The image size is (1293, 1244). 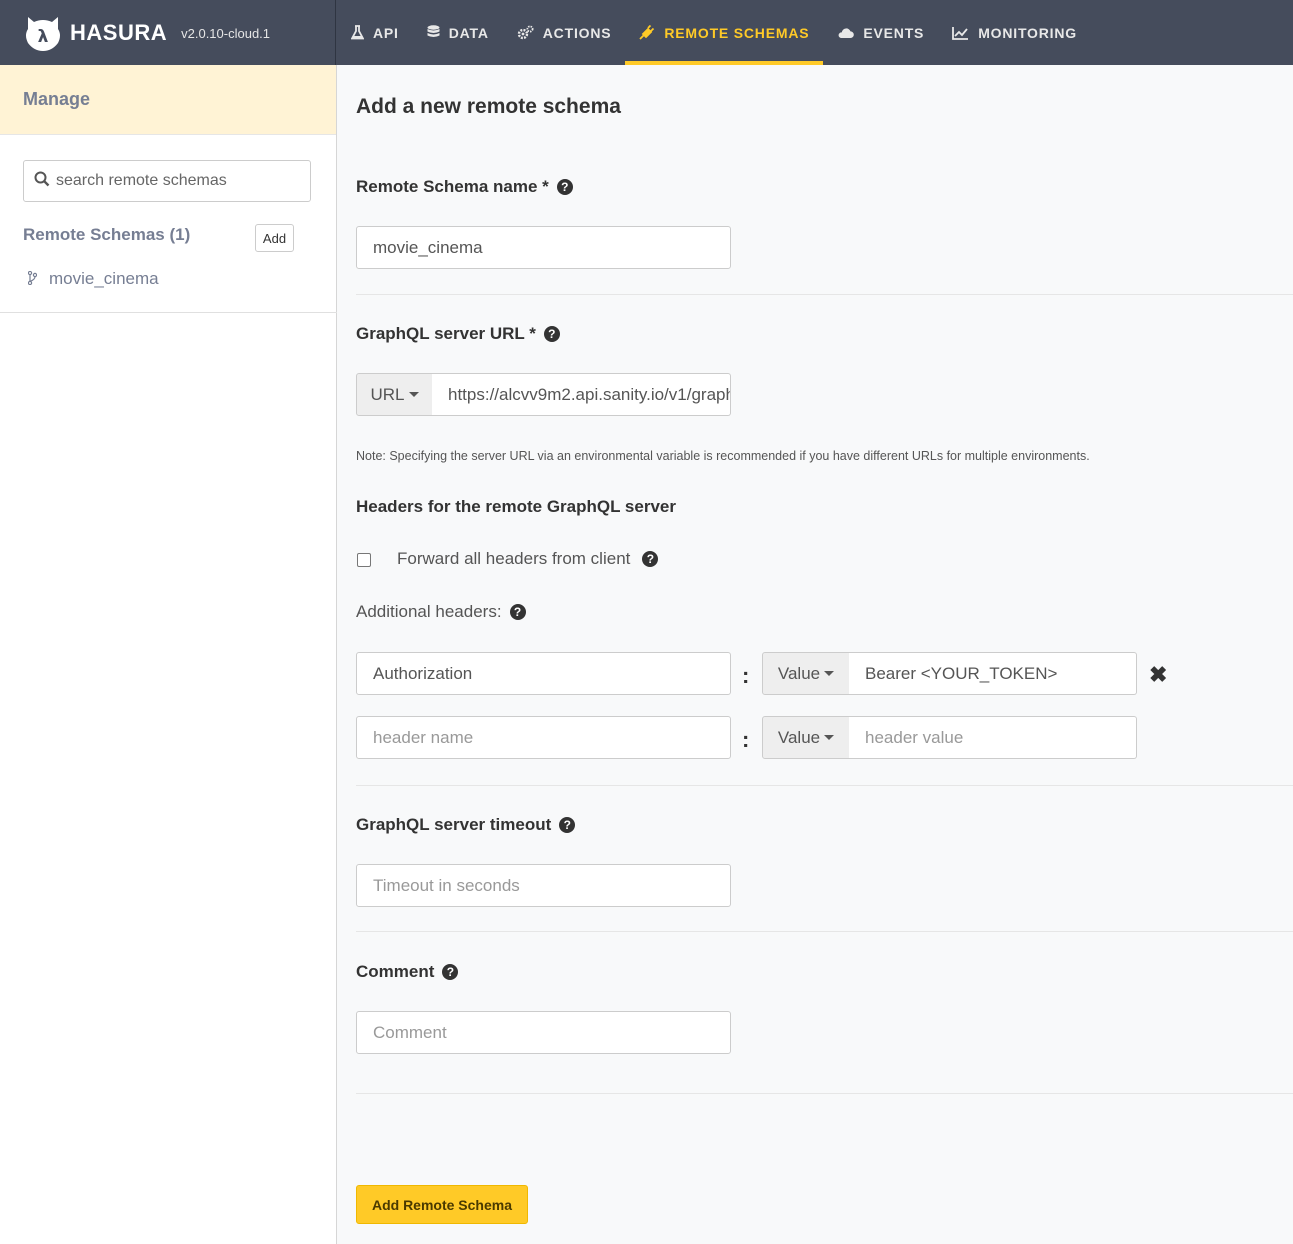 I want to click on new-header-name-field, so click(x=543, y=737).